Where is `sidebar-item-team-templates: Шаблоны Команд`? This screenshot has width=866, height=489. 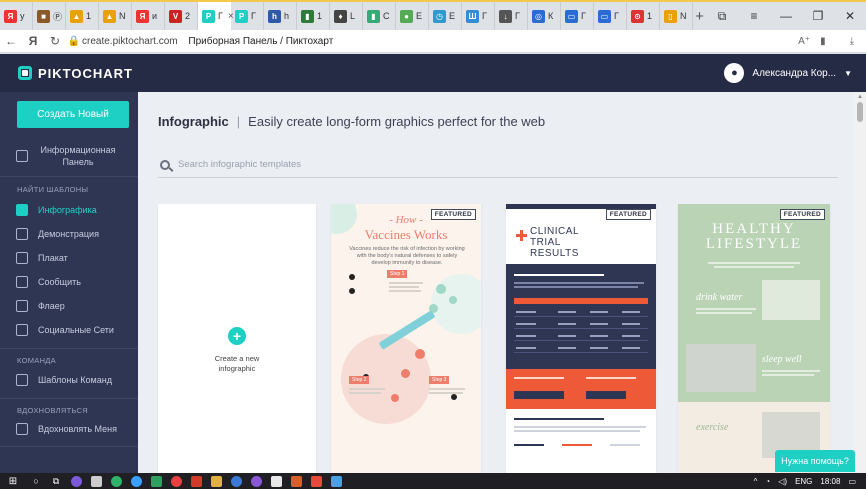
sidebar-item-team-templates: Шаблоны Команд is located at coordinates (69, 380).